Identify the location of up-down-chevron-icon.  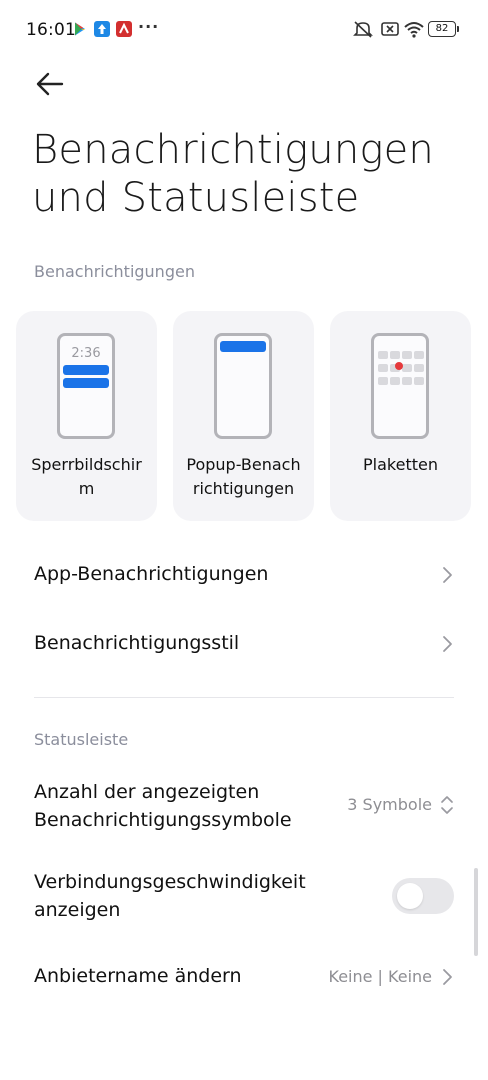
(447, 804).